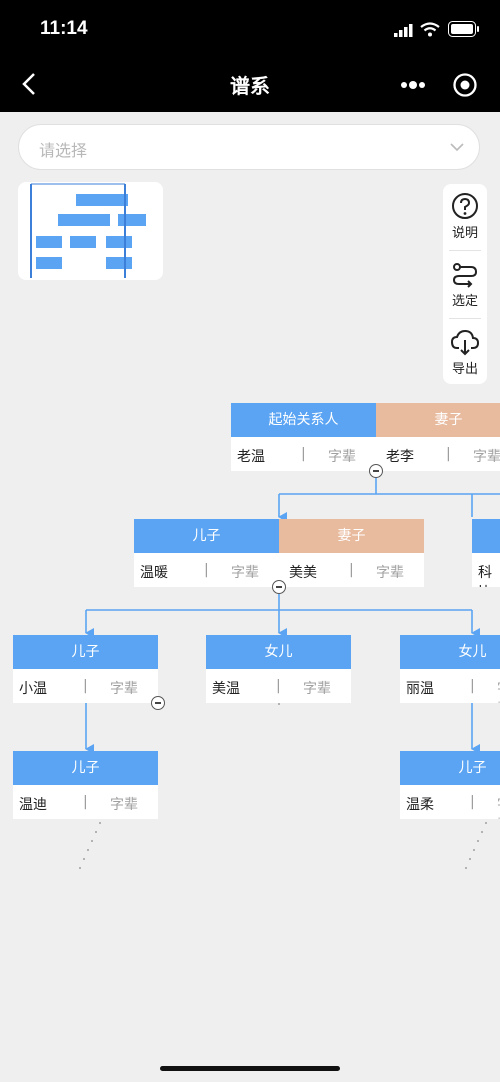 The width and height of the screenshot is (500, 1082). I want to click on card-name: 小温, so click(33, 689).